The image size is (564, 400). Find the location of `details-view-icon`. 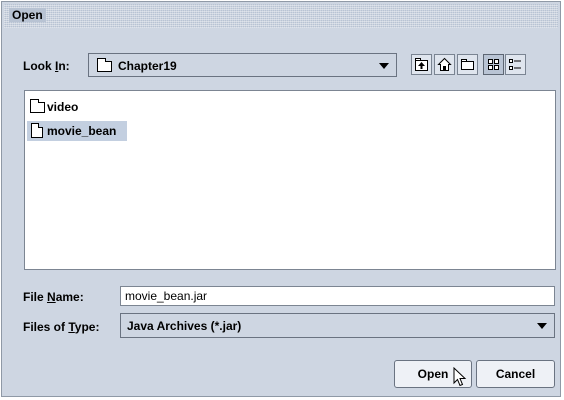

details-view-icon is located at coordinates (515, 64).